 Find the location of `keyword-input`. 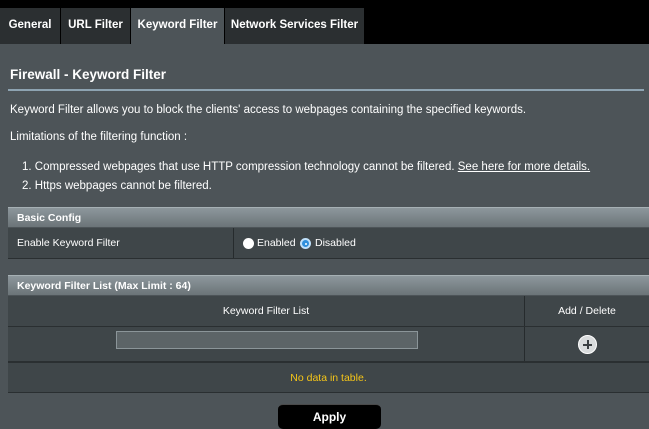

keyword-input is located at coordinates (267, 340).